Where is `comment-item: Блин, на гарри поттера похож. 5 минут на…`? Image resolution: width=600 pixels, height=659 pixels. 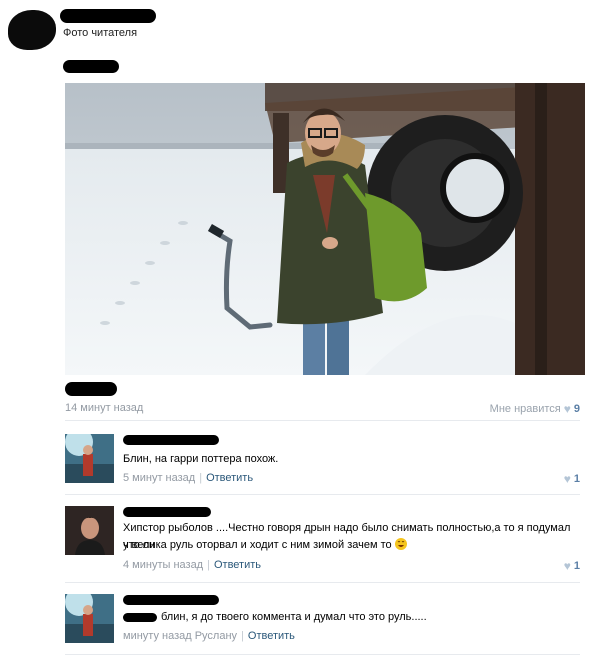 comment-item: Блин, на гарри поттера похож. 5 минут на… is located at coordinates (322, 462).